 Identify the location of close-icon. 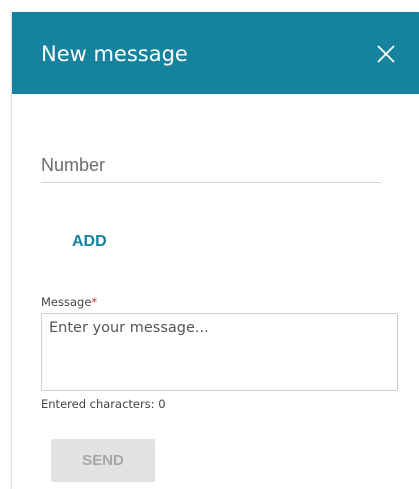
(386, 54).